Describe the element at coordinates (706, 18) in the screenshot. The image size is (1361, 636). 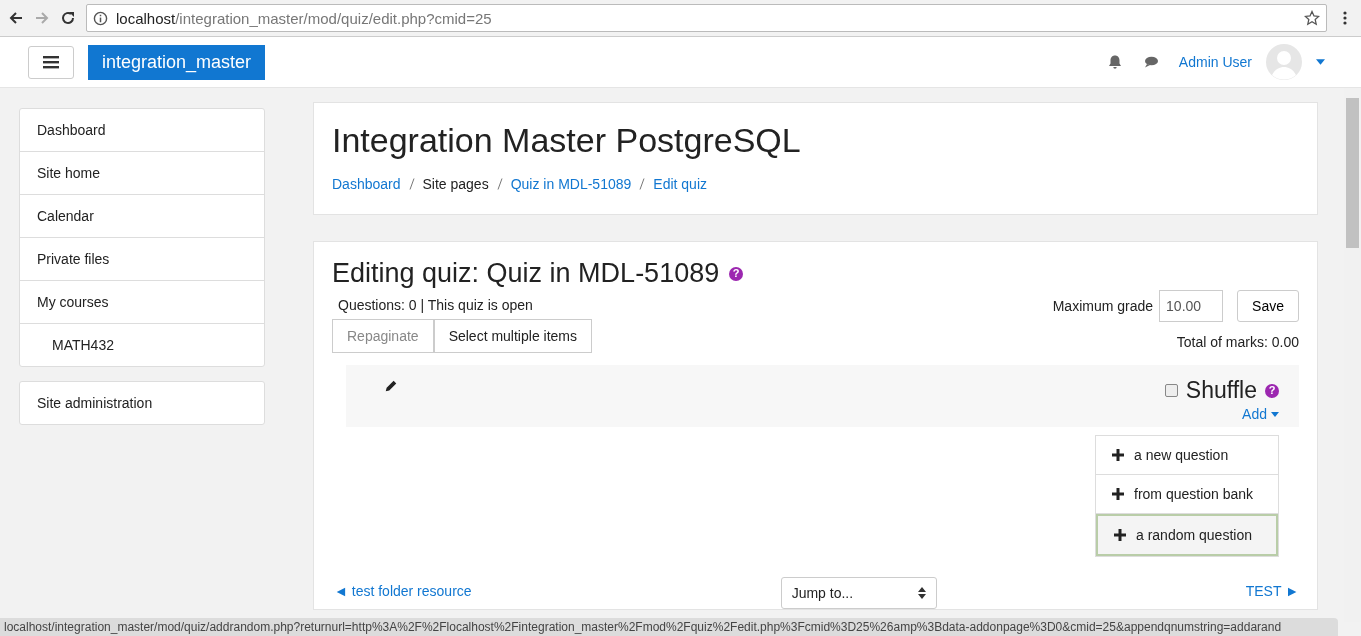
I see `address-bar: localhost/integration_master/mod/quiz/edit.php?cmid=25` at that location.